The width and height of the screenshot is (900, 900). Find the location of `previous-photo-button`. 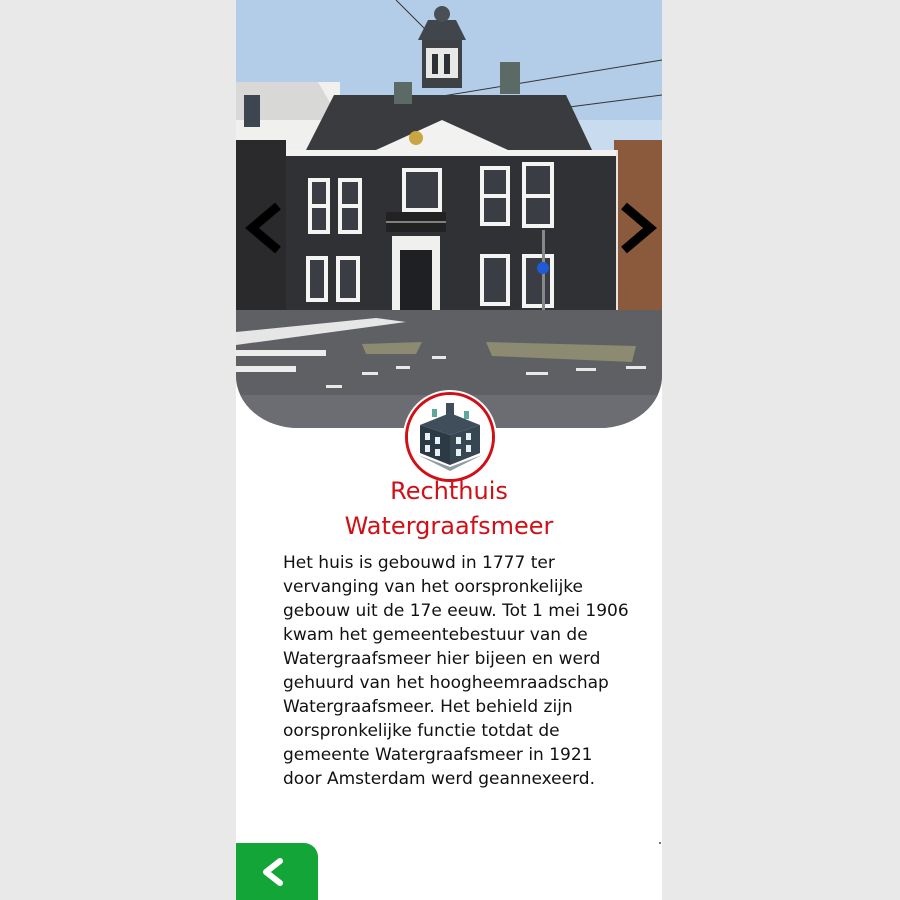

previous-photo-button is located at coordinates (264, 228).